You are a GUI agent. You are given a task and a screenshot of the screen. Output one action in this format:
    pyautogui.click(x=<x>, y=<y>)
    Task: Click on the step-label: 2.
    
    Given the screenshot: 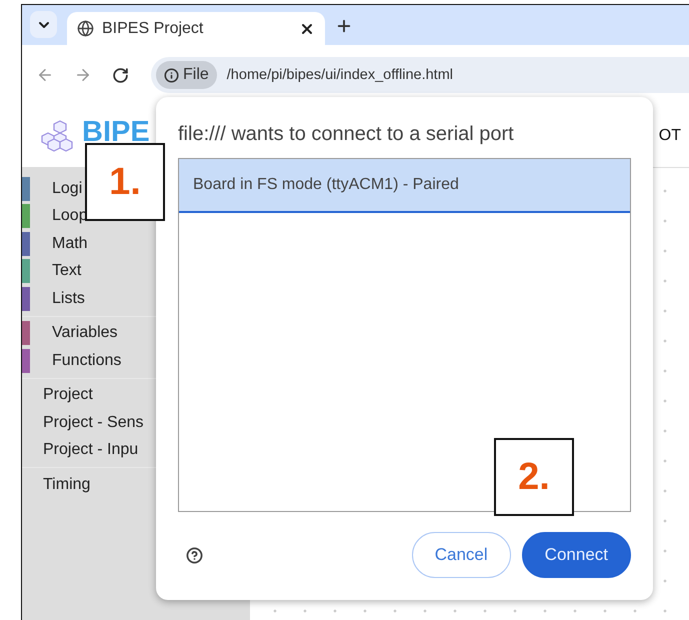 What is the action you would take?
    pyautogui.click(x=534, y=477)
    